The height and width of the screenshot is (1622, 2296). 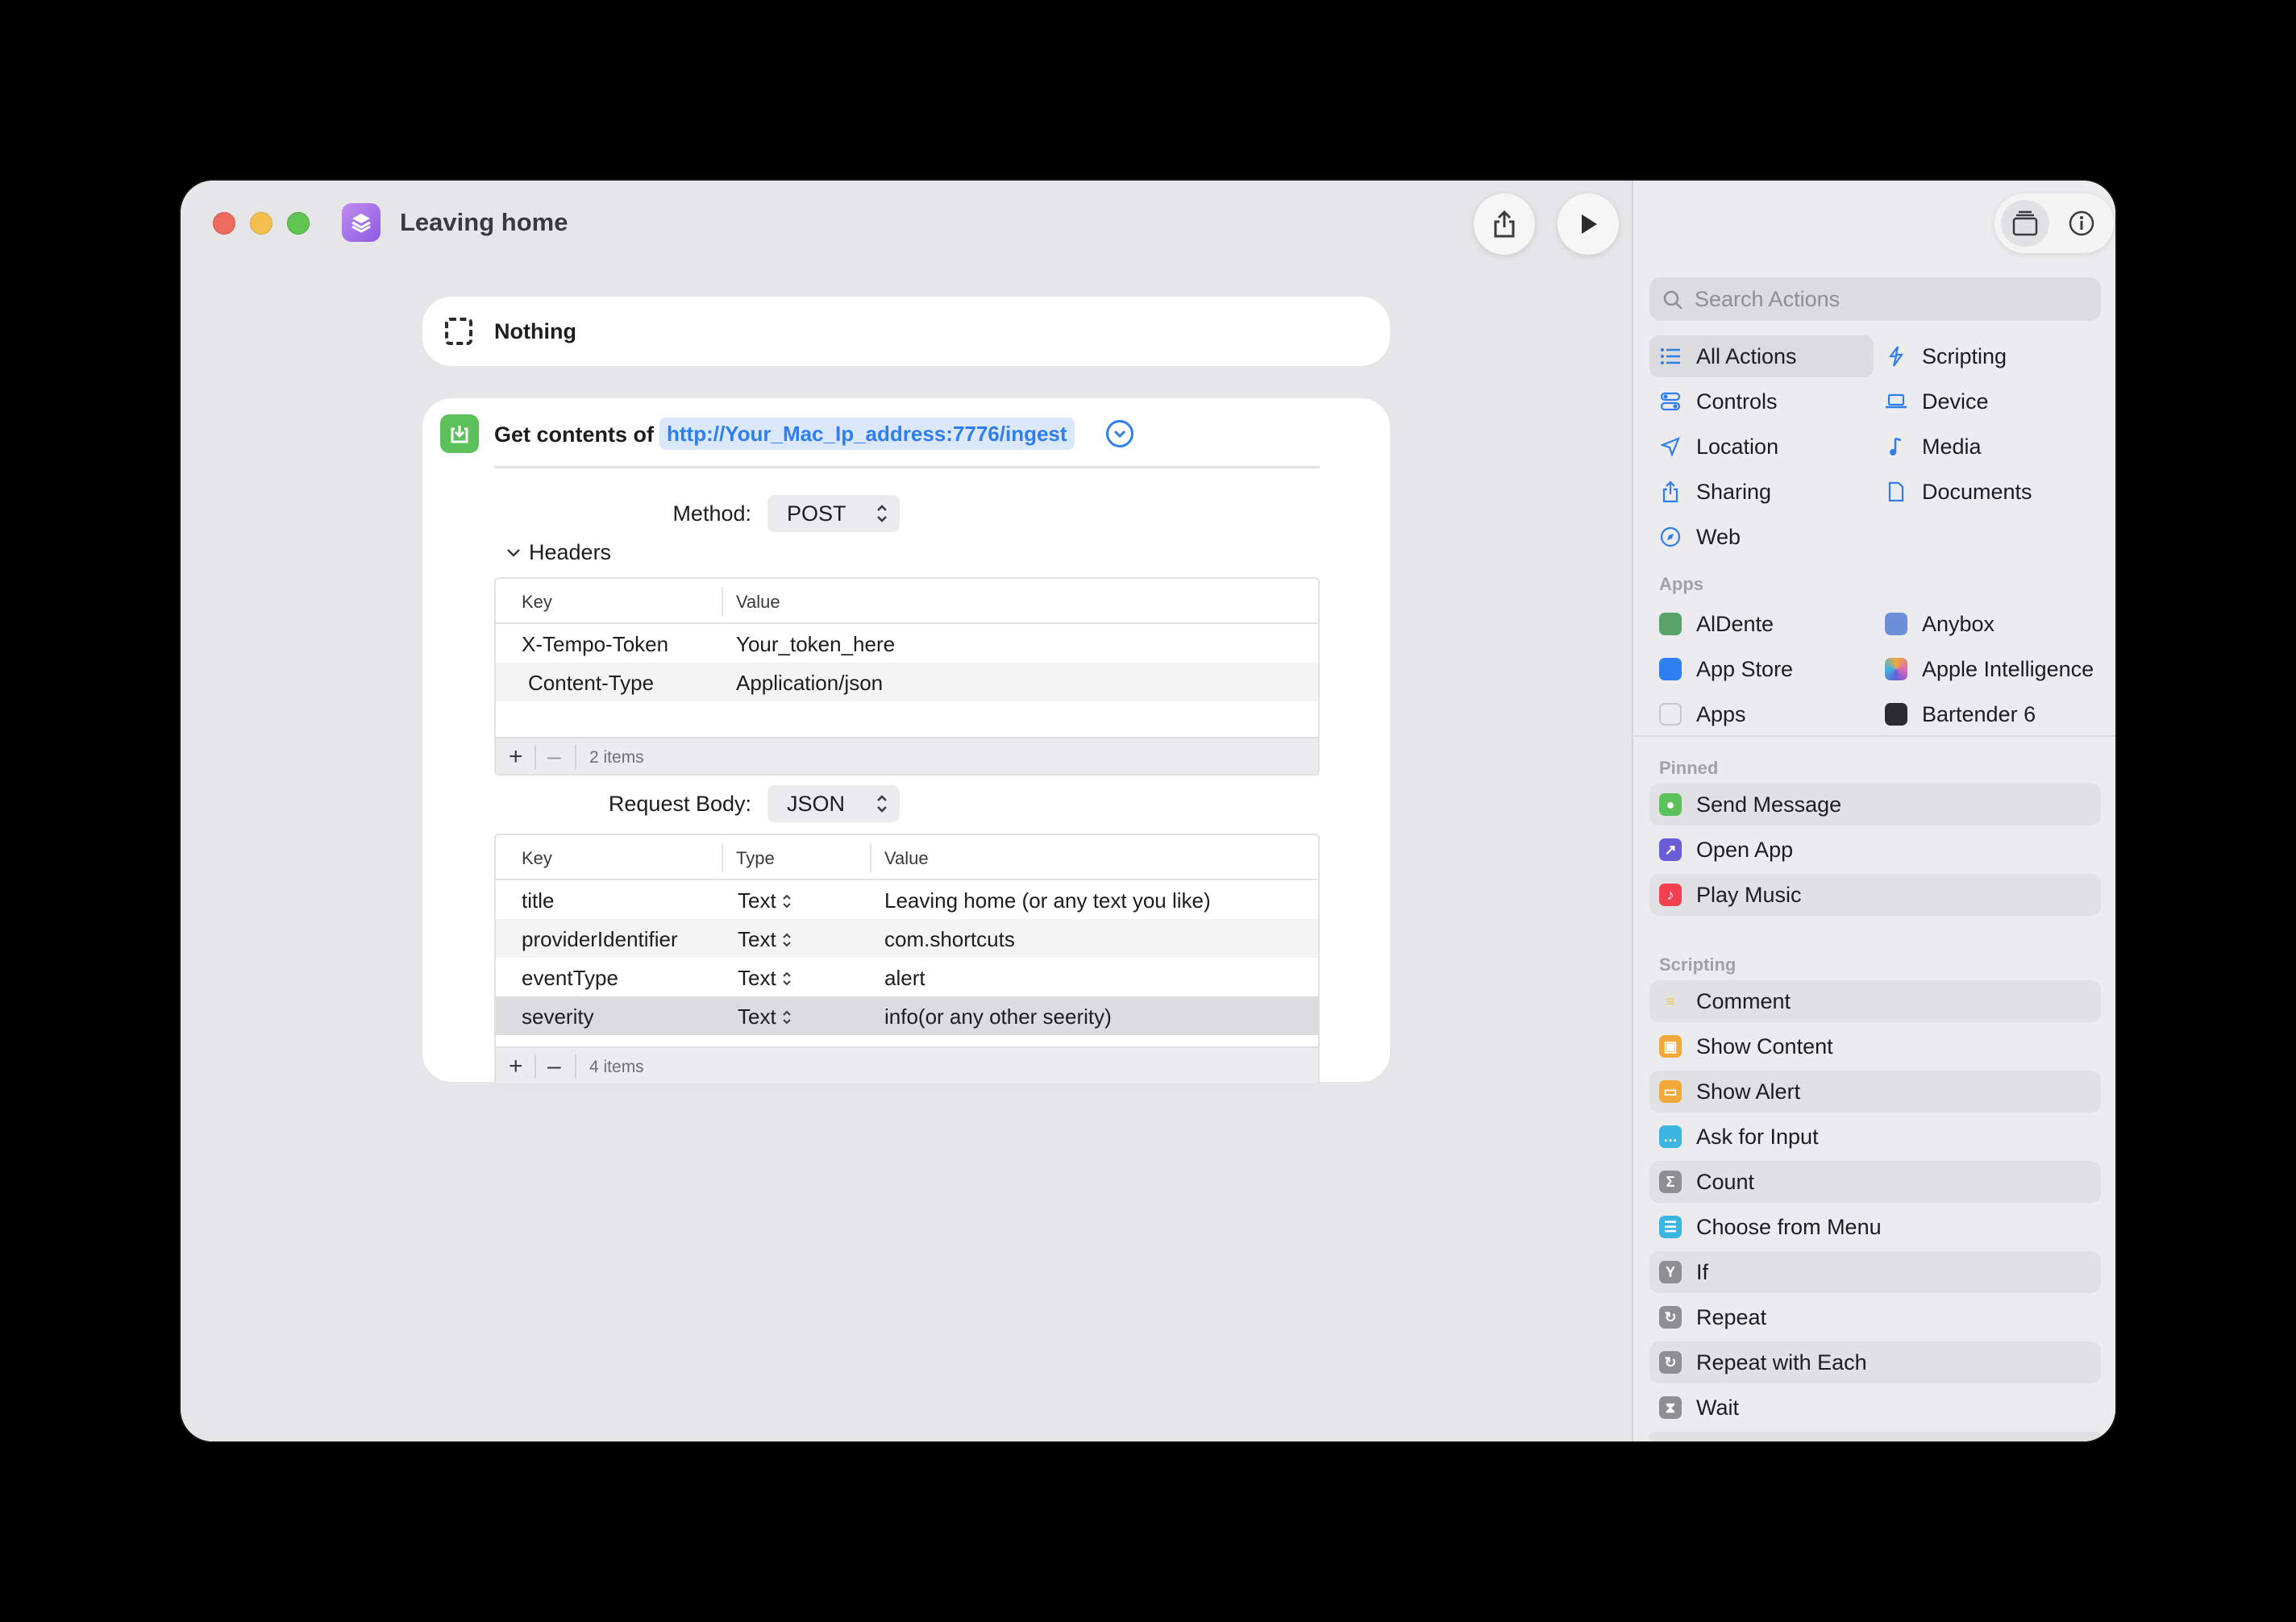 What do you see at coordinates (1988, 447) in the screenshot?
I see `category-media: Media` at bounding box center [1988, 447].